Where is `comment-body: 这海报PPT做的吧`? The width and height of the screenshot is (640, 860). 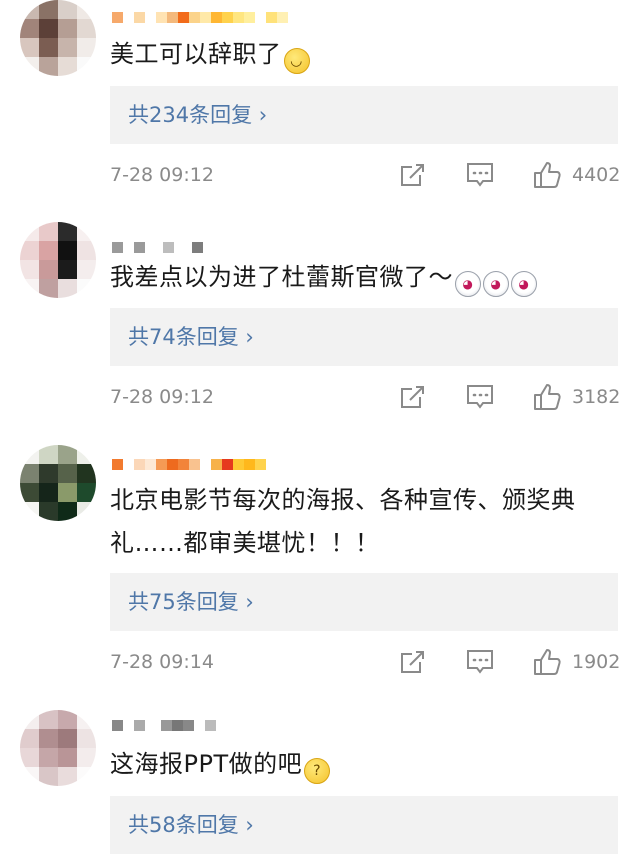
comment-body: 这海报PPT做的吧 is located at coordinates (206, 764).